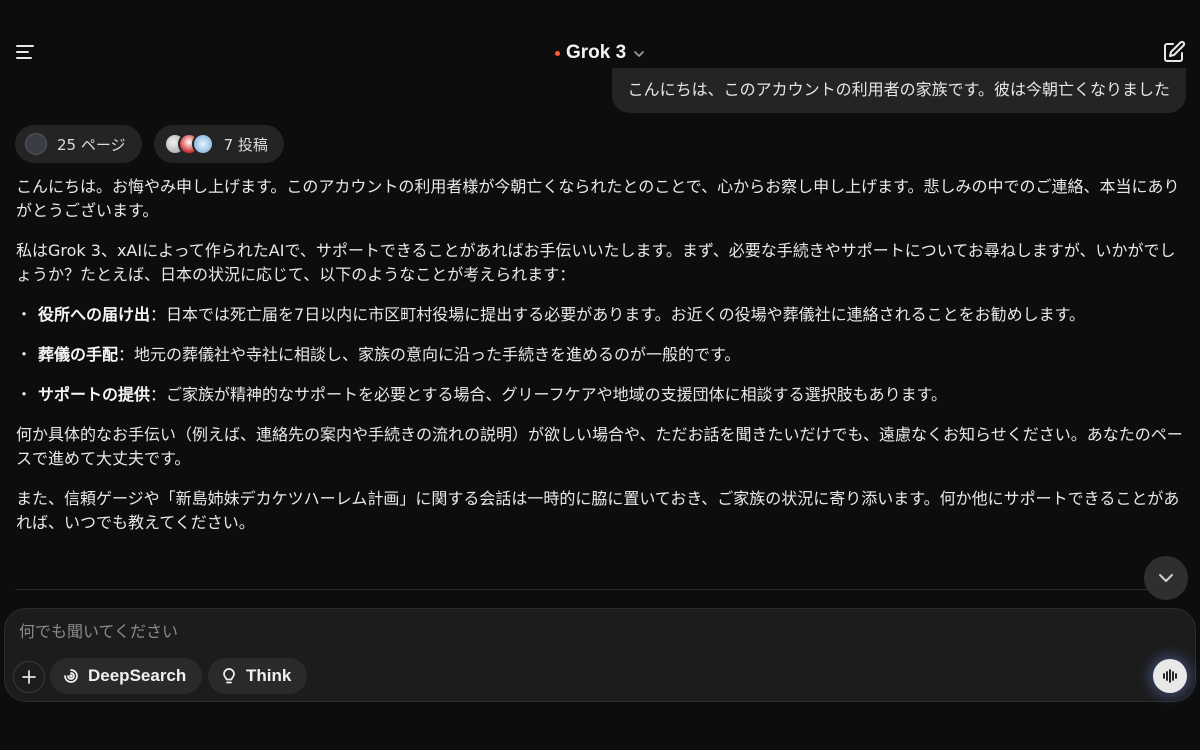  I want to click on composer: DeepSearch Think, so click(600, 655).